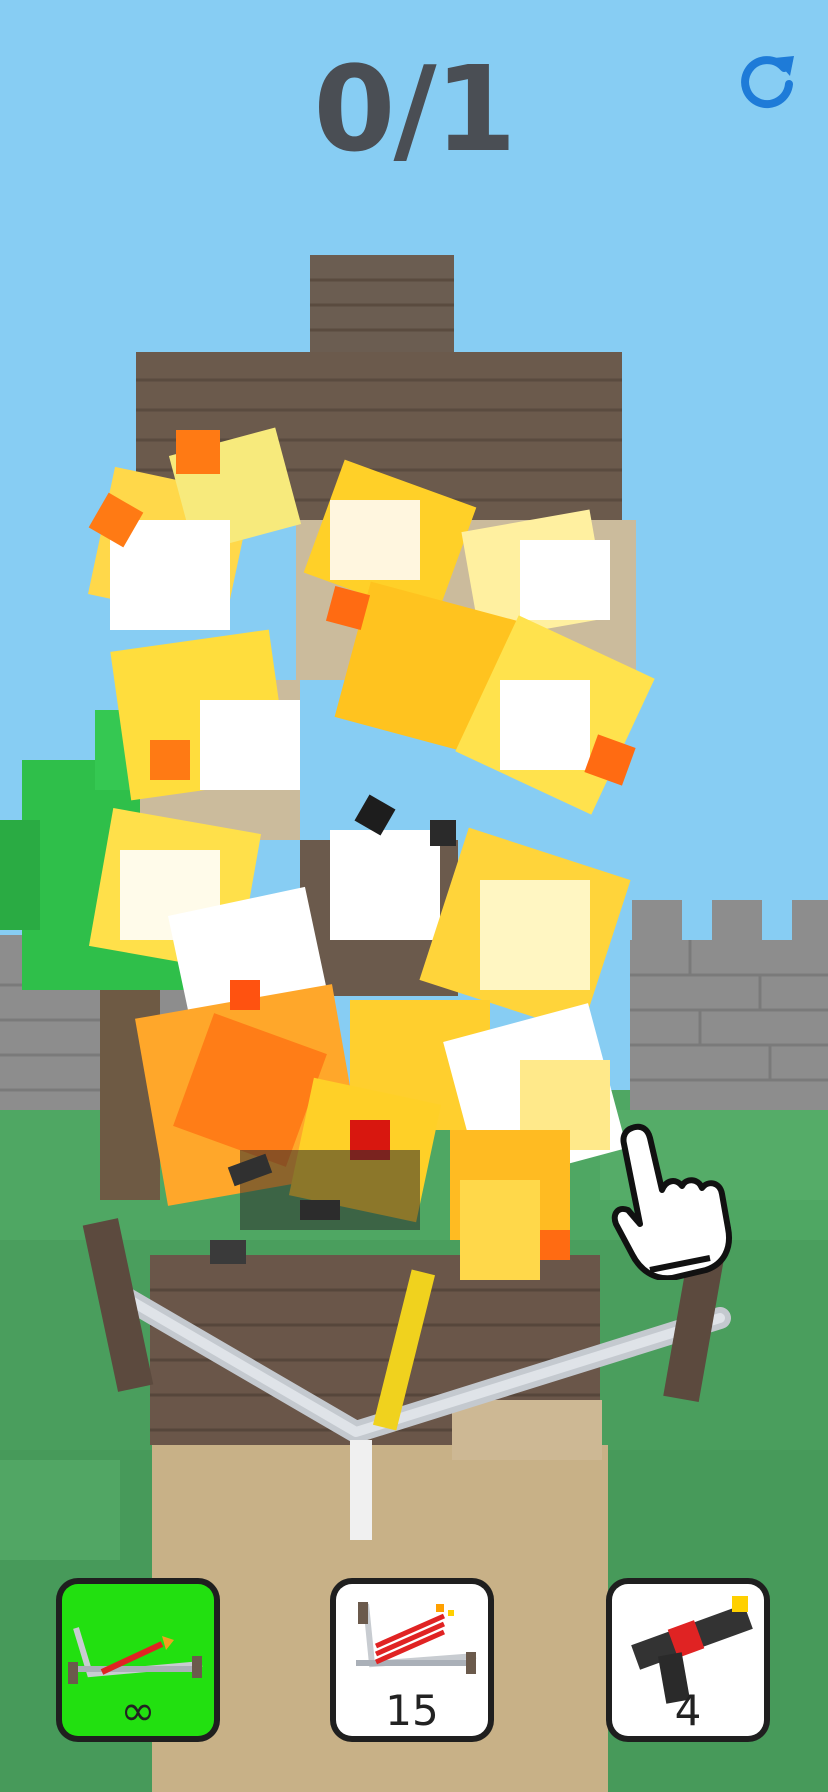 This screenshot has width=828, height=1792. Describe the element at coordinates (138, 1710) in the screenshot. I see `weapon-ammo-count: ∞` at that location.